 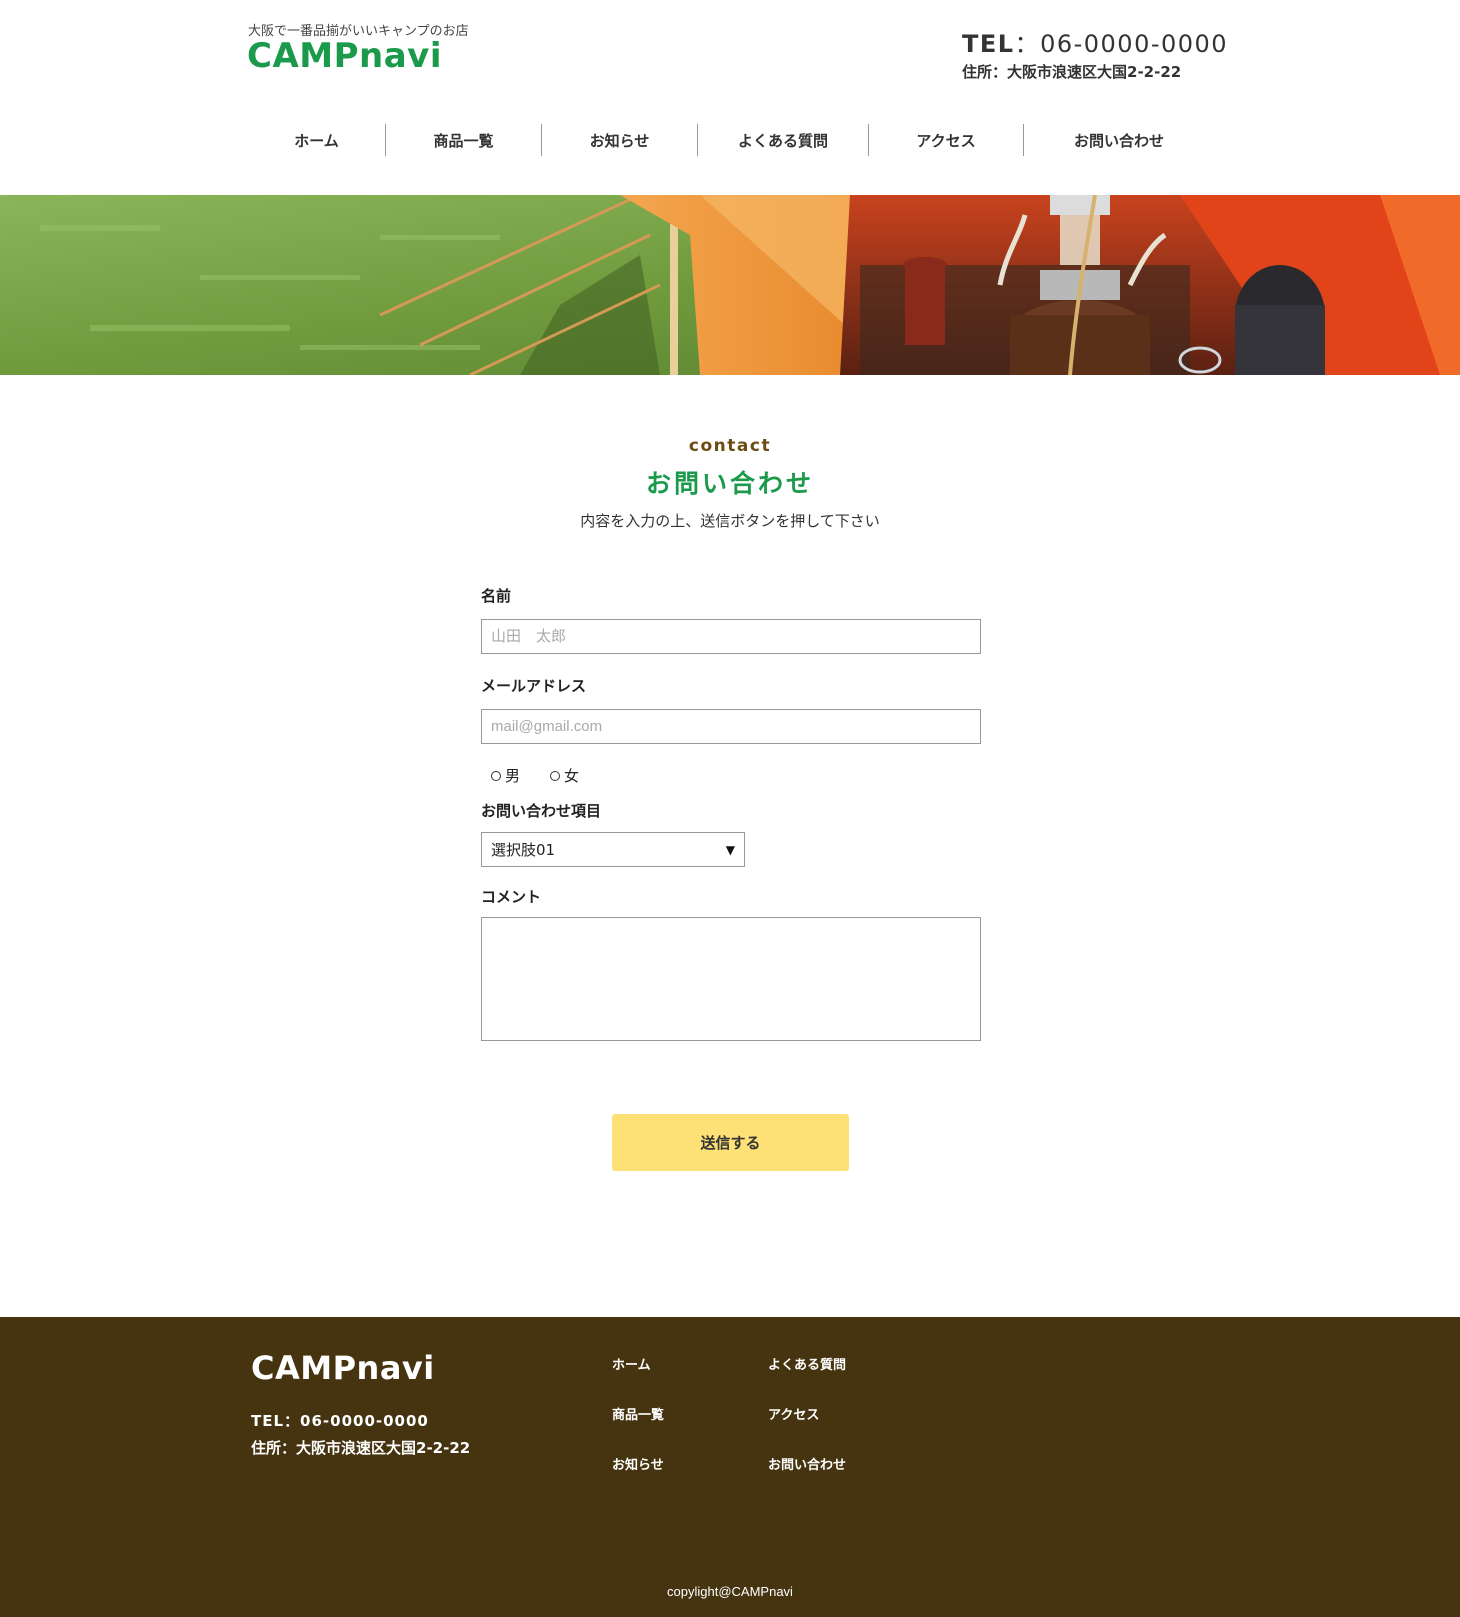 I want to click on footer-link-access: アクセス, so click(x=793, y=1413).